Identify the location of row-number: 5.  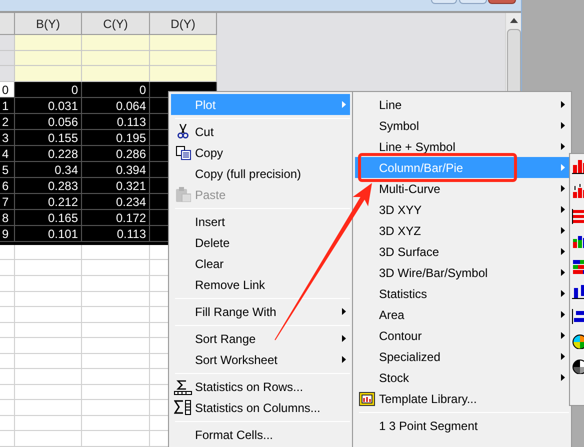
(7, 169).